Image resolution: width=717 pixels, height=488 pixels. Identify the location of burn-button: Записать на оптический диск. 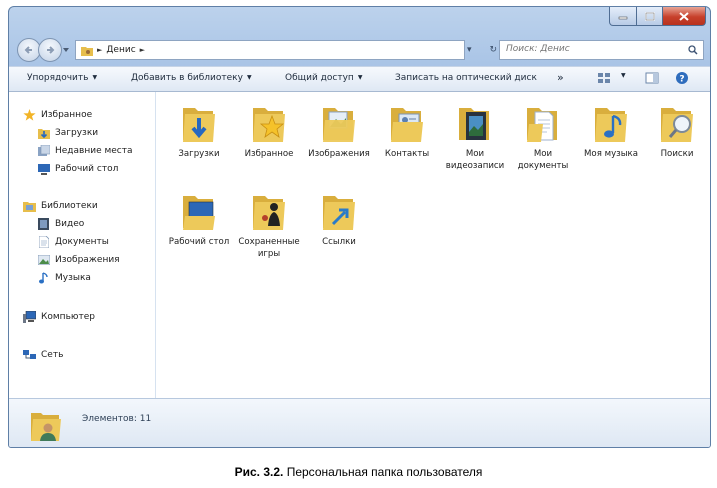
(466, 78).